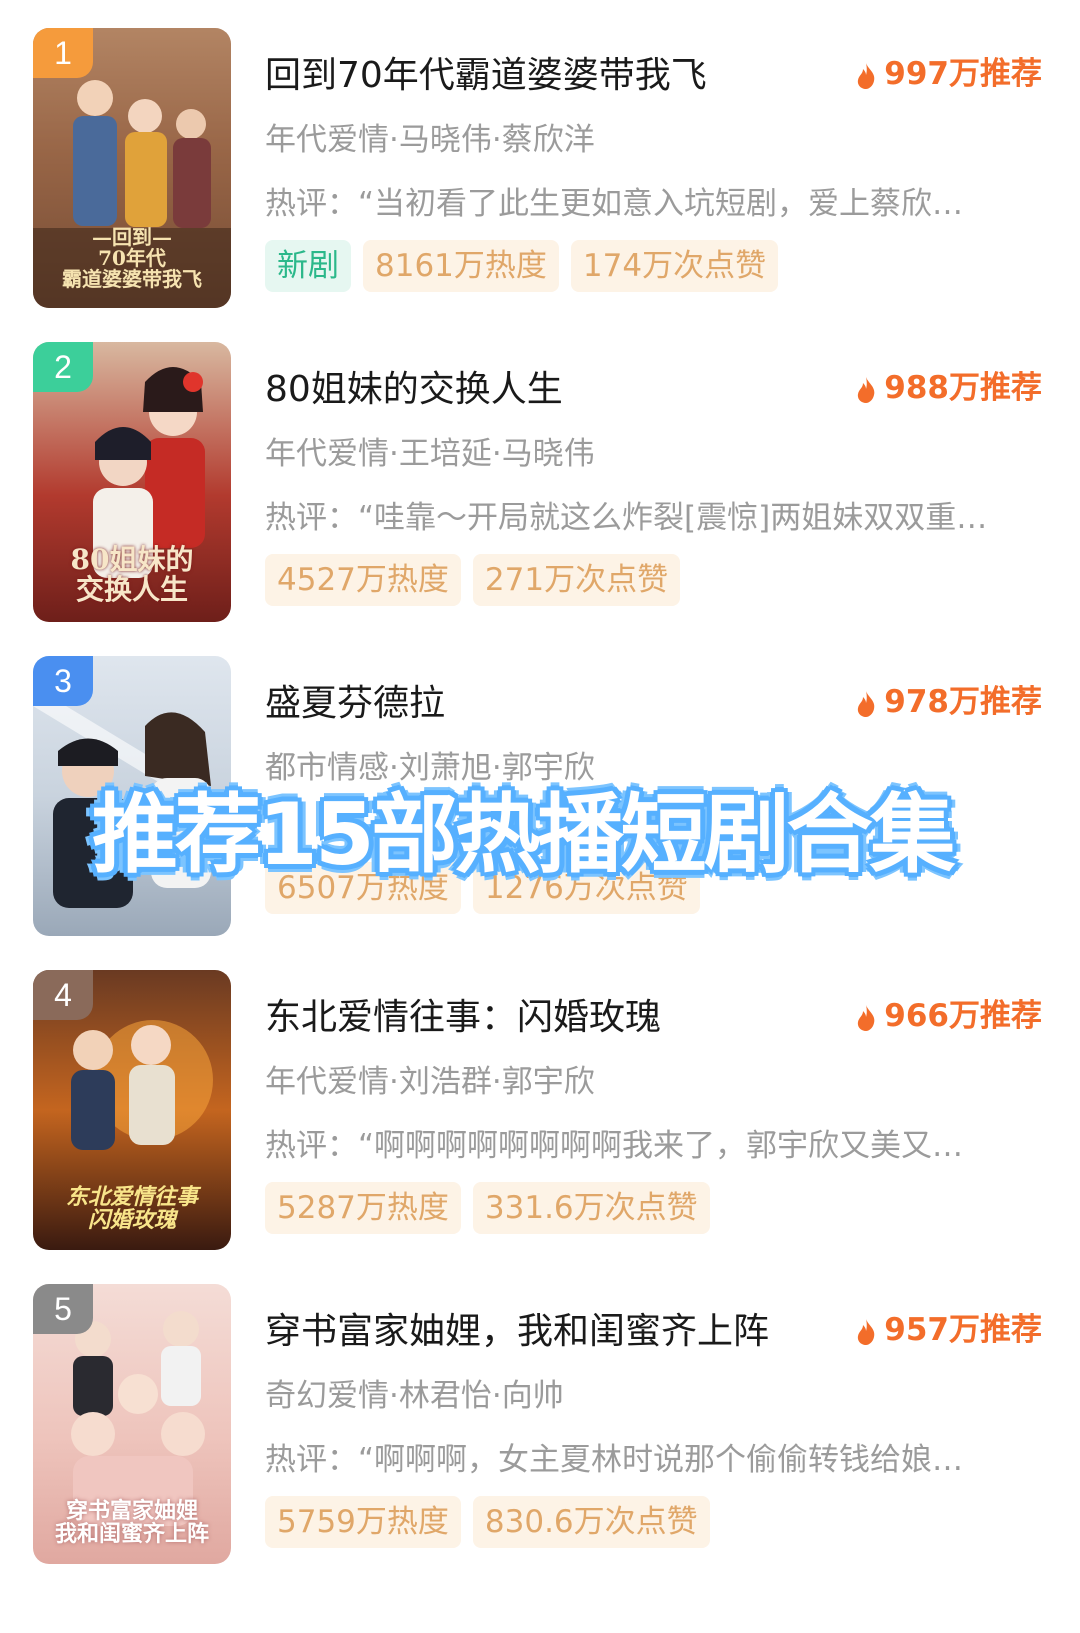 The height and width of the screenshot is (1633, 1080). I want to click on recommend-count: 957万推荐, so click(949, 1326).